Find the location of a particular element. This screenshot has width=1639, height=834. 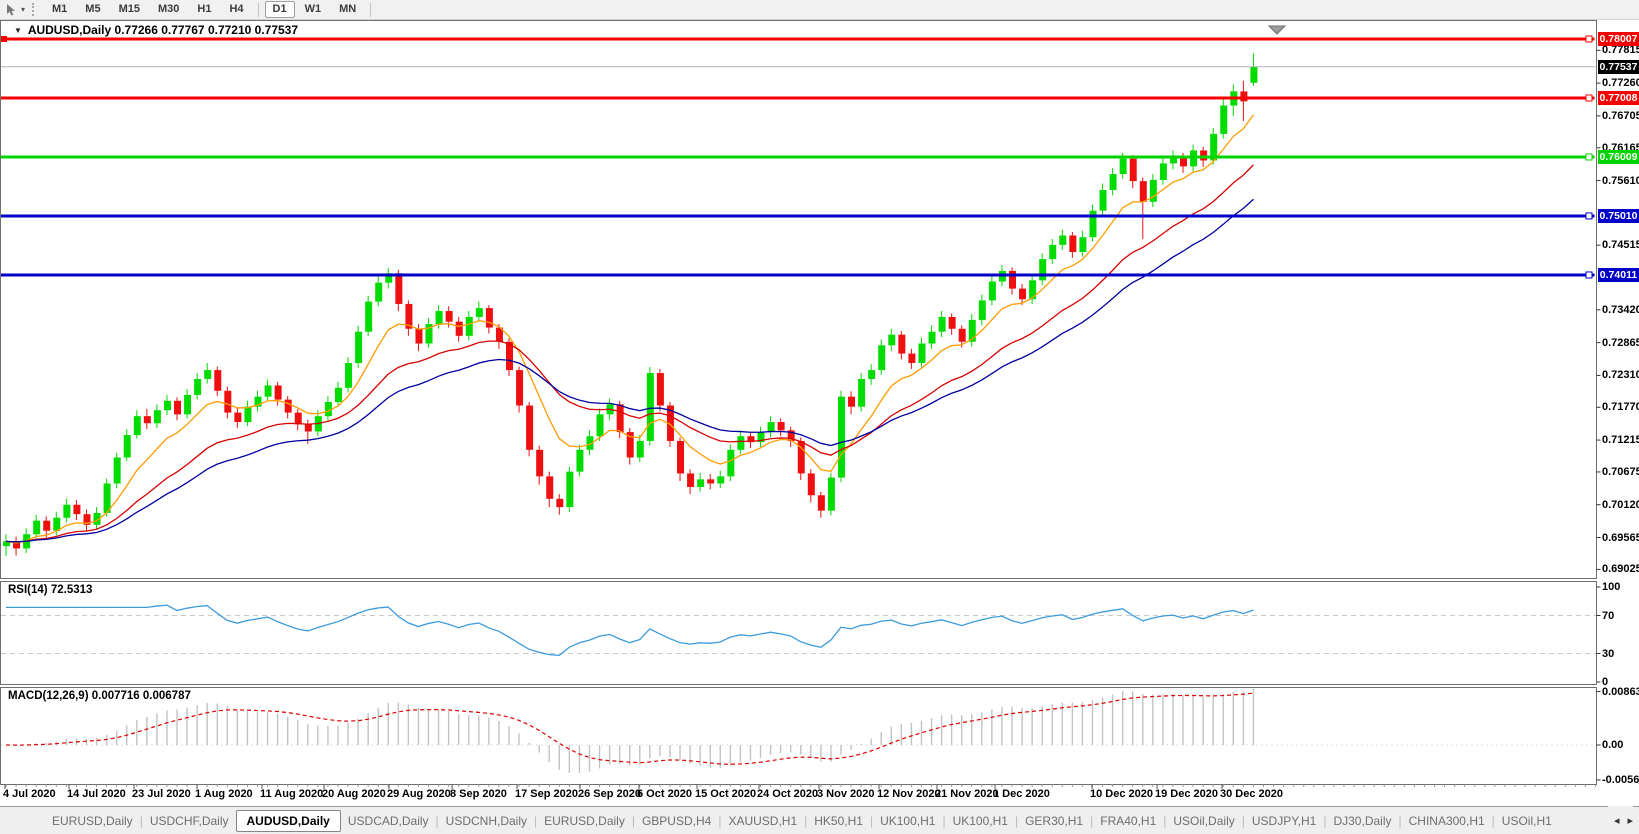

price-badge-0.74011: 0.74011 is located at coordinates (1618, 274).